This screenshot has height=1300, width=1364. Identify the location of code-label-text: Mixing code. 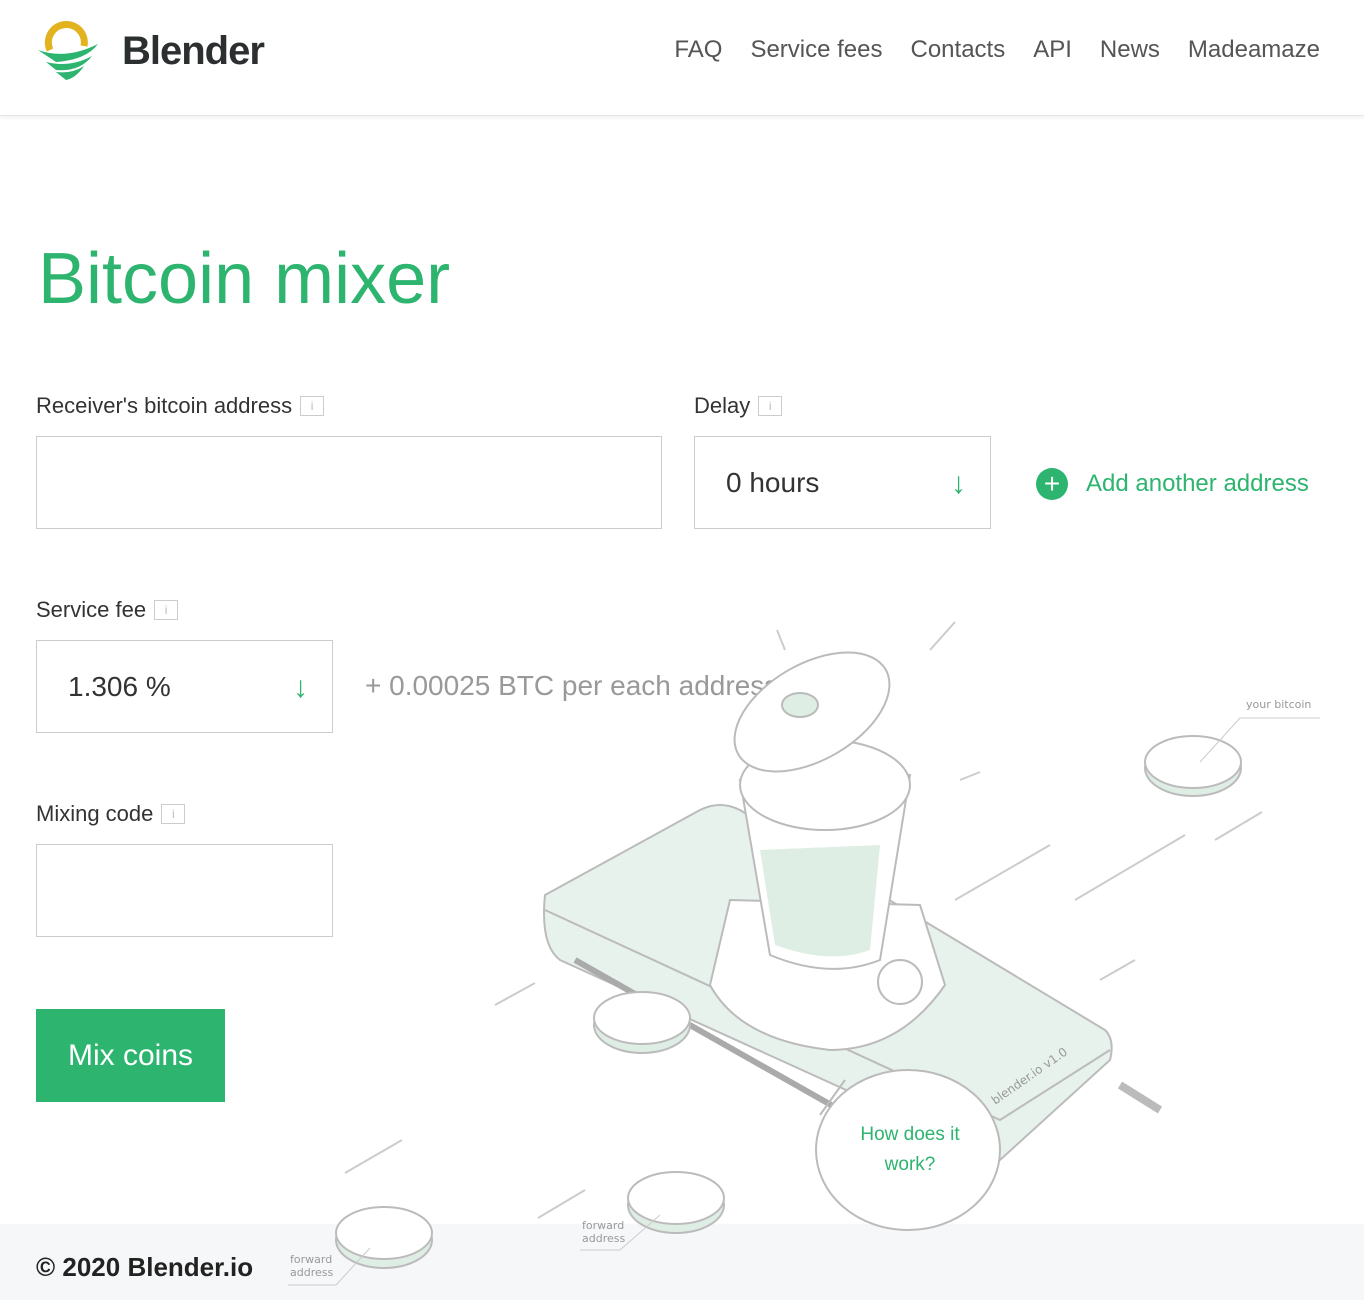
(95, 813).